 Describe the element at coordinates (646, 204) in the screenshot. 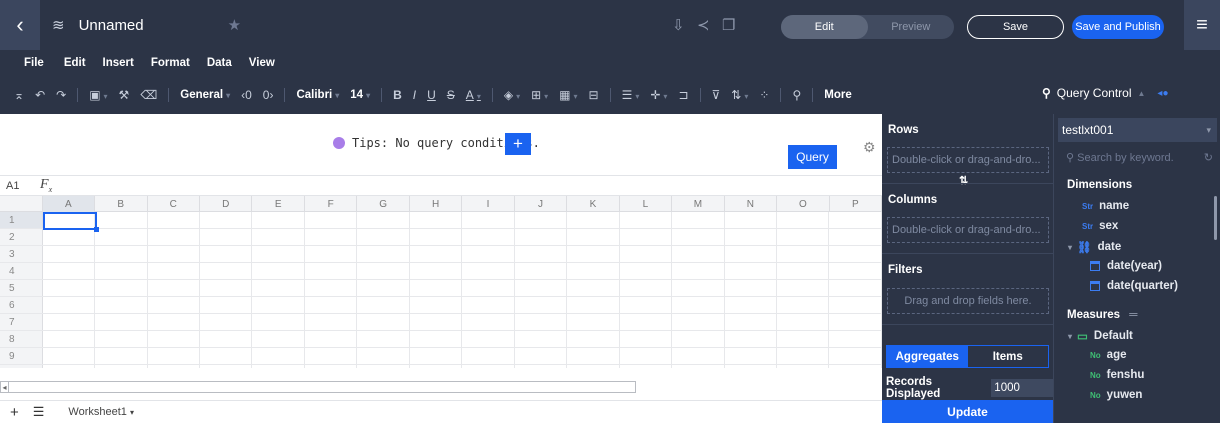

I see `column-header: L` at that location.